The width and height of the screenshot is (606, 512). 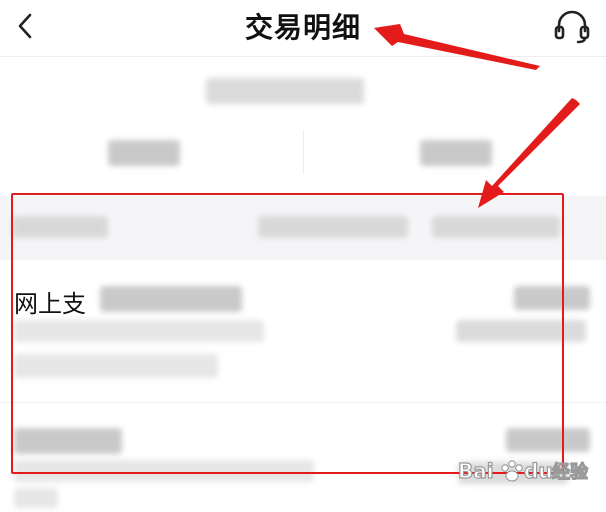 I want to click on paw-icon, so click(x=512, y=471).